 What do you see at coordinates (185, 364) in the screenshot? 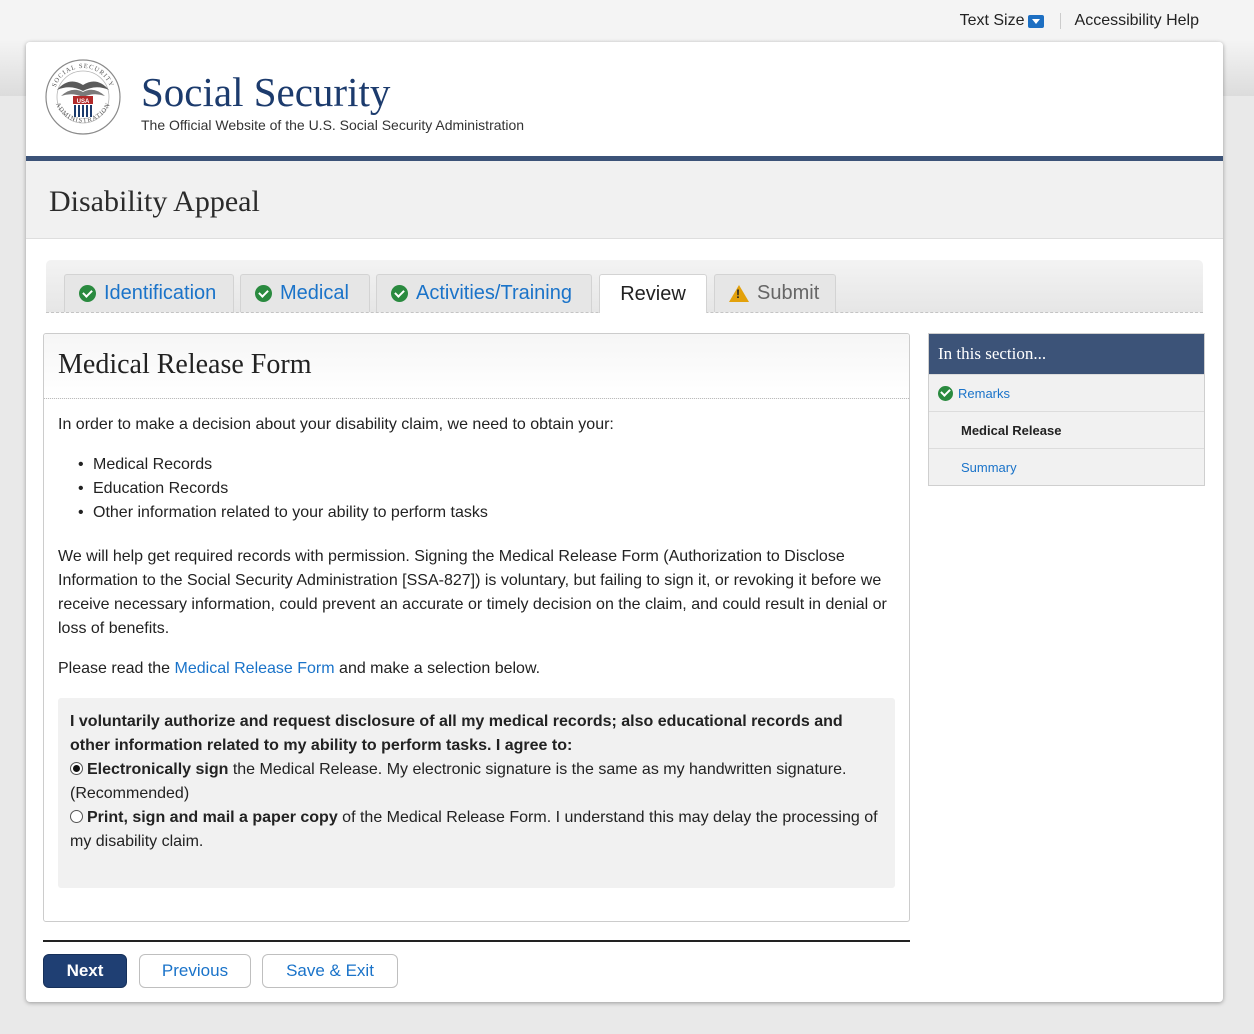
I see `card-title: Medical Release Form` at bounding box center [185, 364].